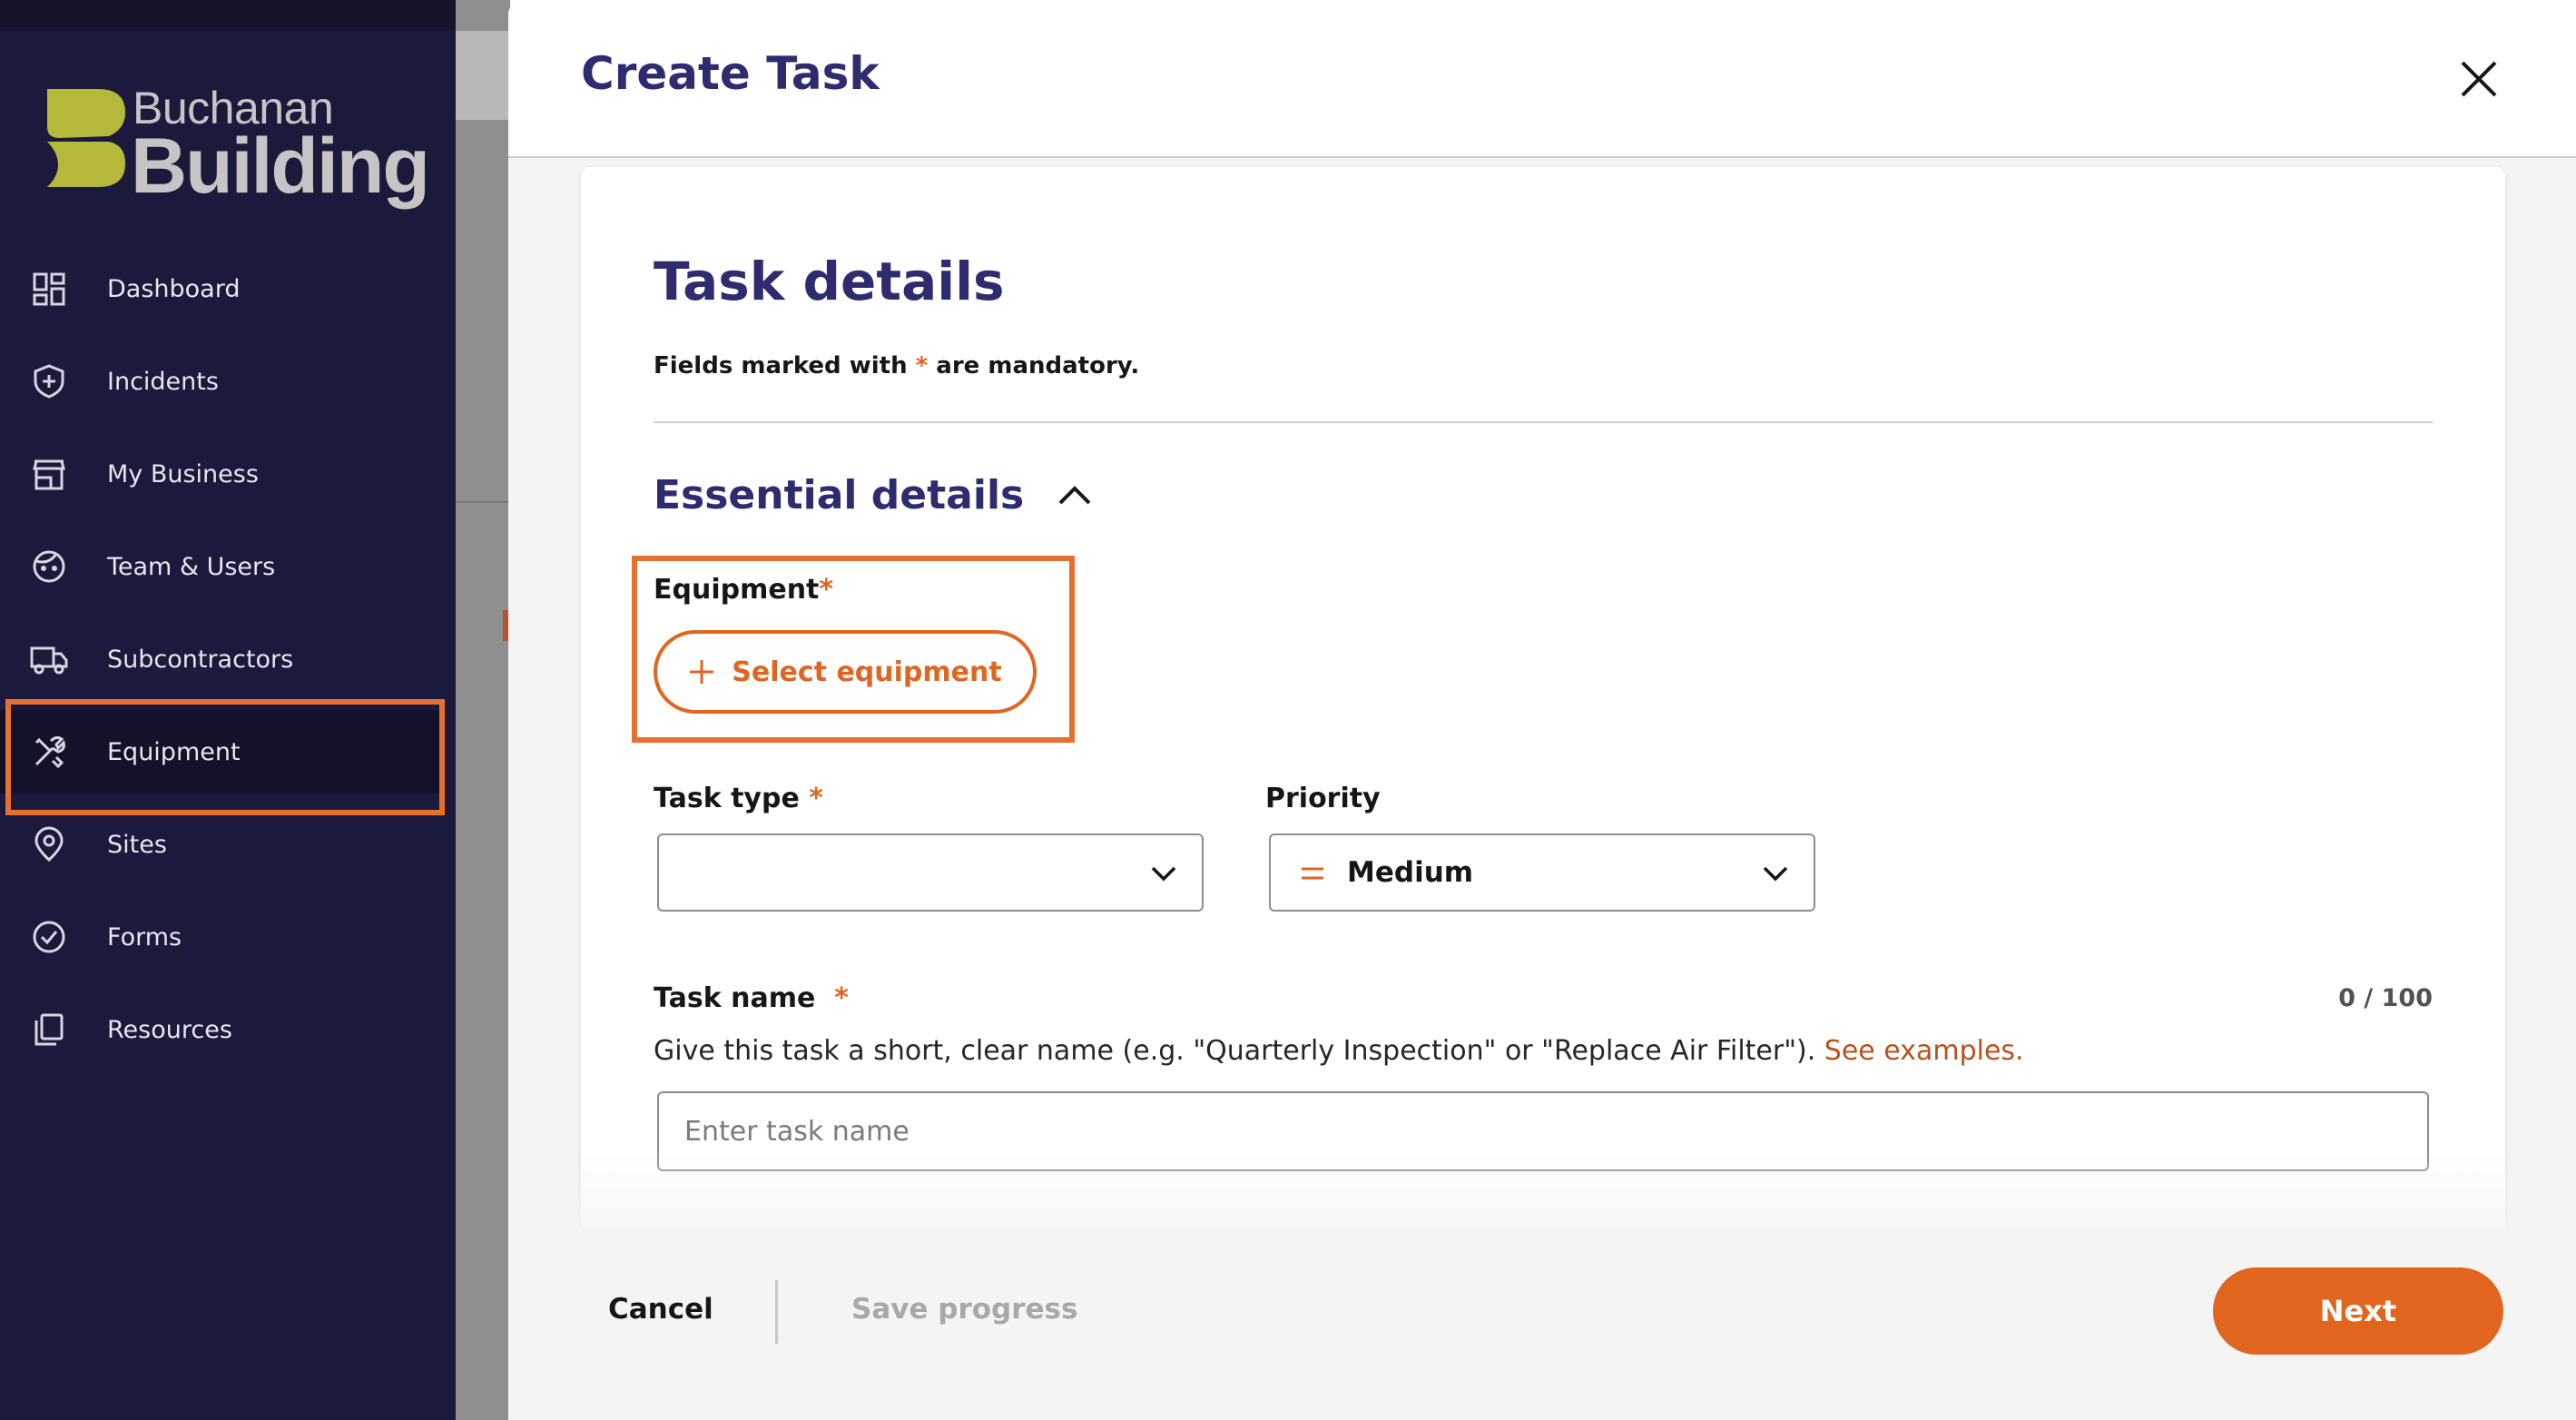  I want to click on brand-logo: Buchanan Building, so click(236, 150).